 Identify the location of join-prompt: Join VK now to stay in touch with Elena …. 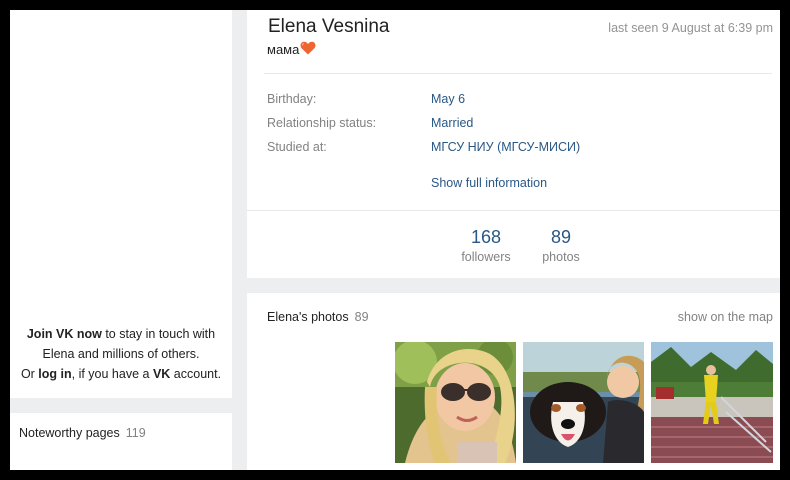
(121, 354).